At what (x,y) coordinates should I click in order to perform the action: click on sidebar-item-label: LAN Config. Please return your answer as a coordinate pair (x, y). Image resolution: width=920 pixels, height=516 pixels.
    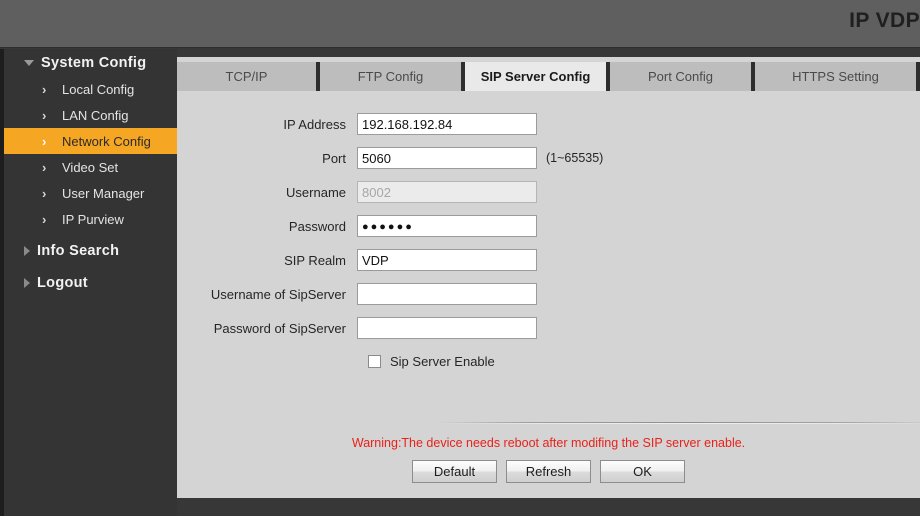
    Looking at the image, I should click on (95, 115).